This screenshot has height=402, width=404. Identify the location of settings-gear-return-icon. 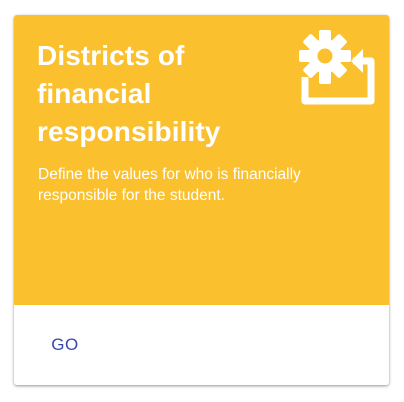
(337, 67).